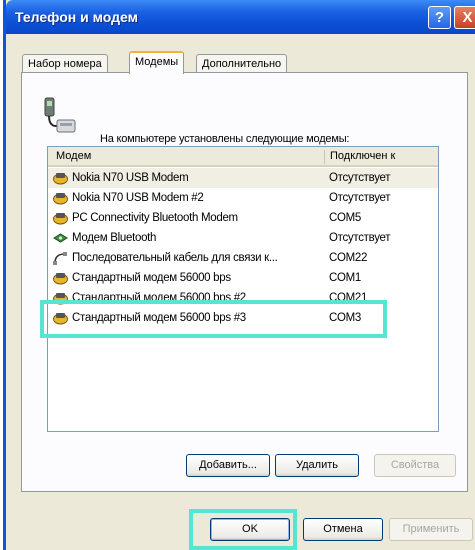  Describe the element at coordinates (76, 17) in the screenshot. I see `window-title: Телефон и модем` at that location.